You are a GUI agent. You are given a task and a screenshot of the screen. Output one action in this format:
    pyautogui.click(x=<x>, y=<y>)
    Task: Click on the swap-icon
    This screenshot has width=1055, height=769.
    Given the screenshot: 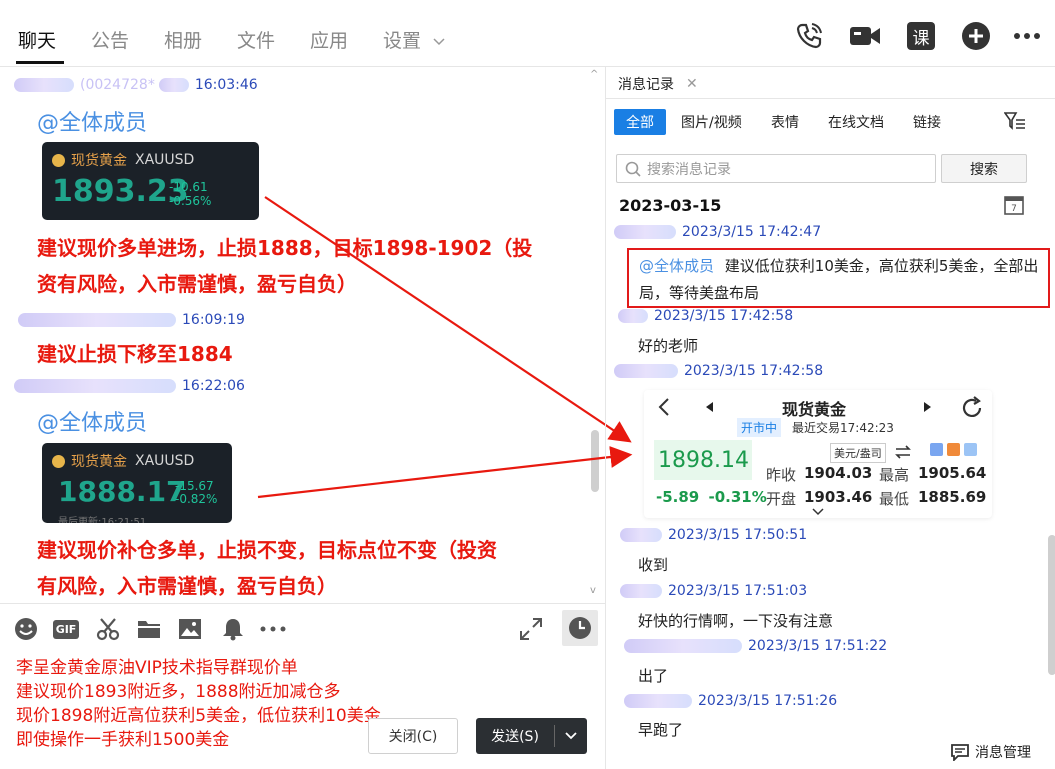 What is the action you would take?
    pyautogui.click(x=903, y=452)
    